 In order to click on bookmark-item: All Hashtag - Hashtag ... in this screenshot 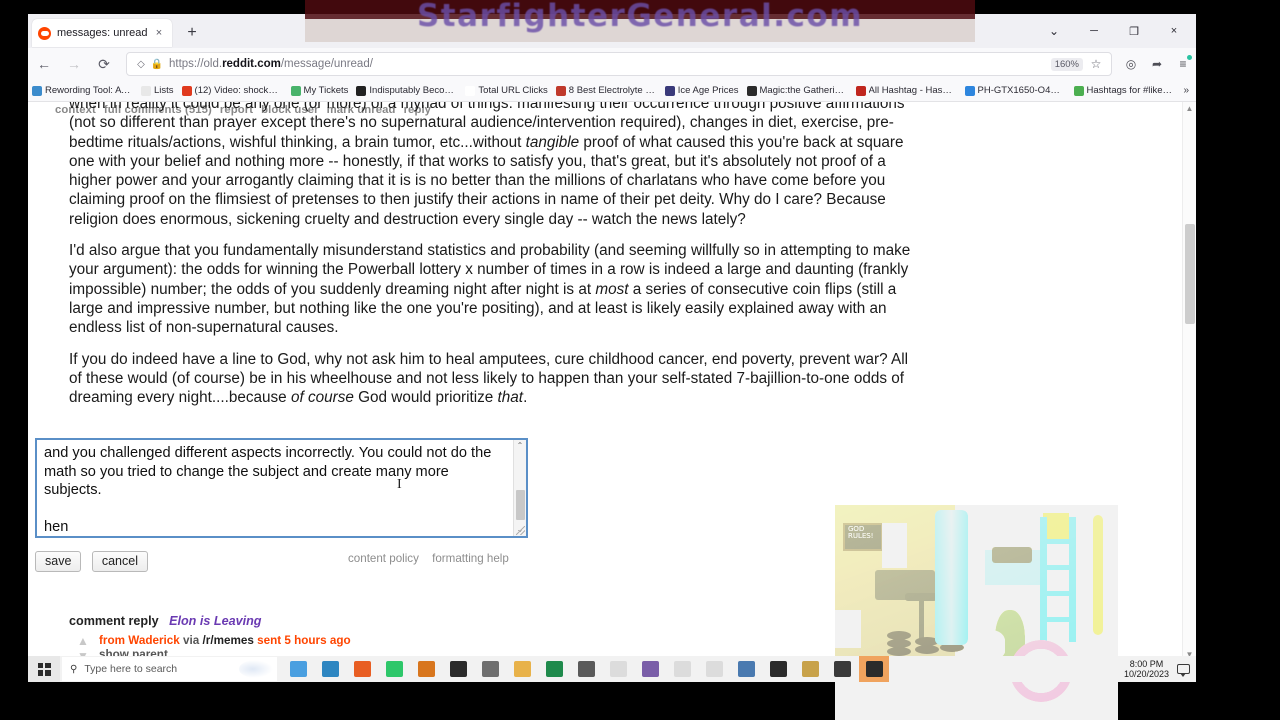, I will do `click(906, 91)`.